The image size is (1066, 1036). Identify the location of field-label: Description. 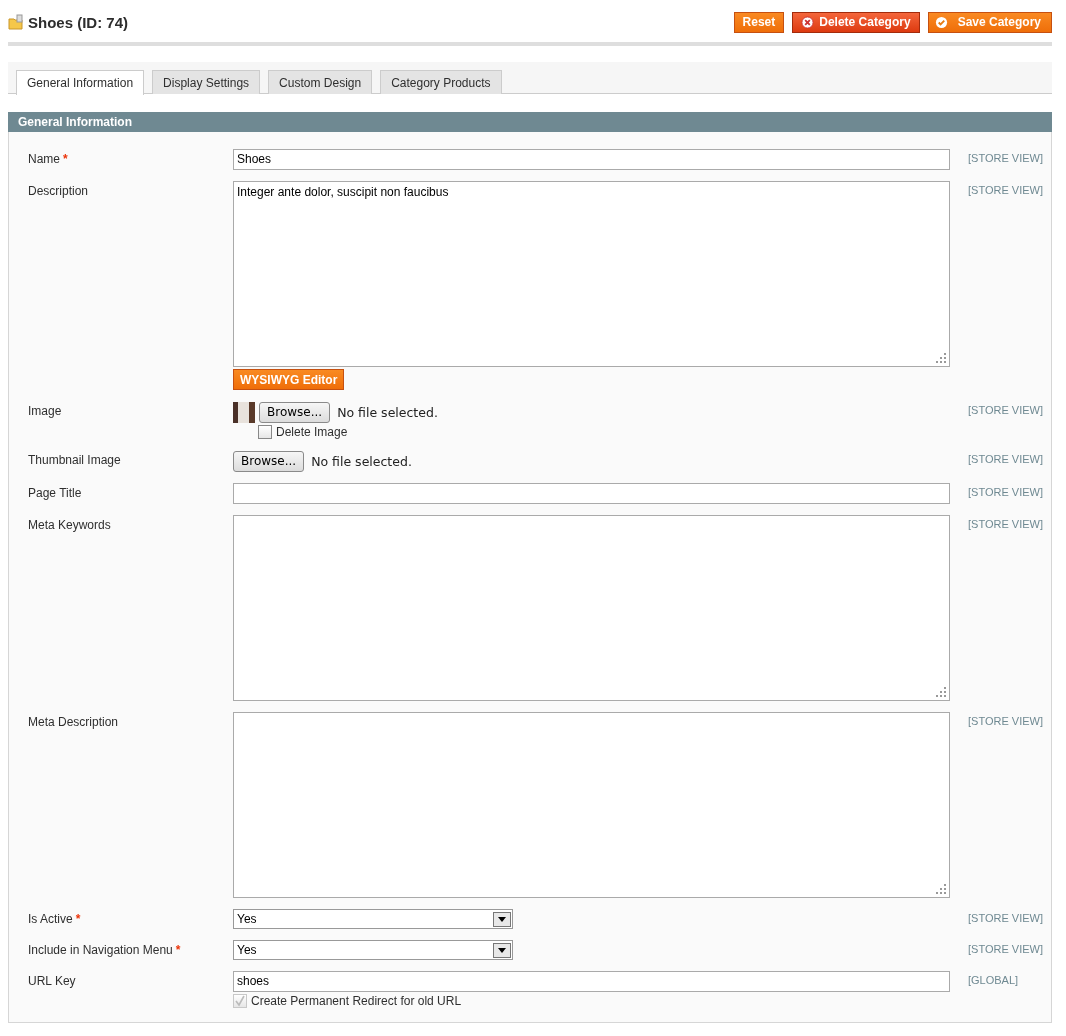
(58, 191).